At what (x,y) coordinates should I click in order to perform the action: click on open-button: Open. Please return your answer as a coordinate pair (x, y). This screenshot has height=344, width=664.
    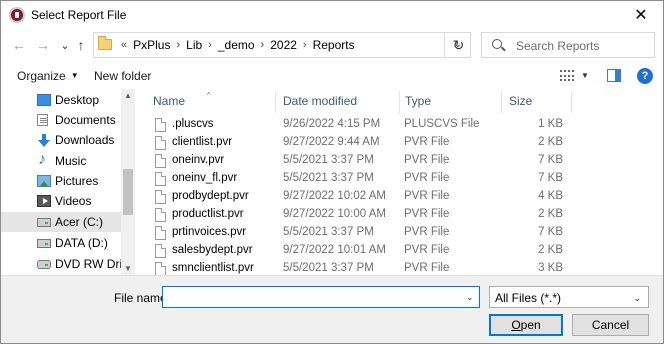
    Looking at the image, I should click on (526, 325).